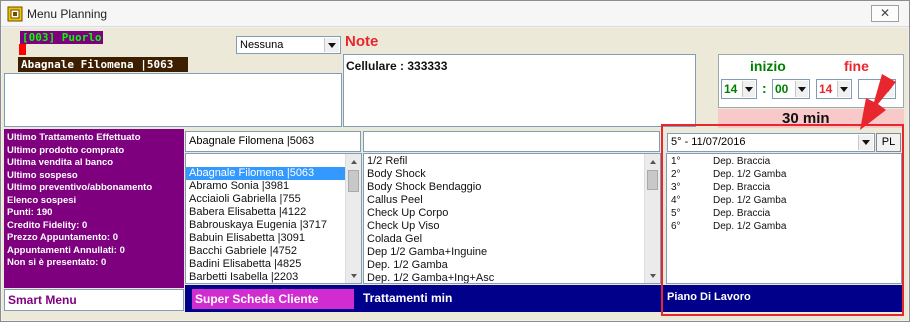 This screenshot has height=322, width=910. Describe the element at coordinates (791, 89) in the screenshot. I see `start-minute-select: 00` at that location.